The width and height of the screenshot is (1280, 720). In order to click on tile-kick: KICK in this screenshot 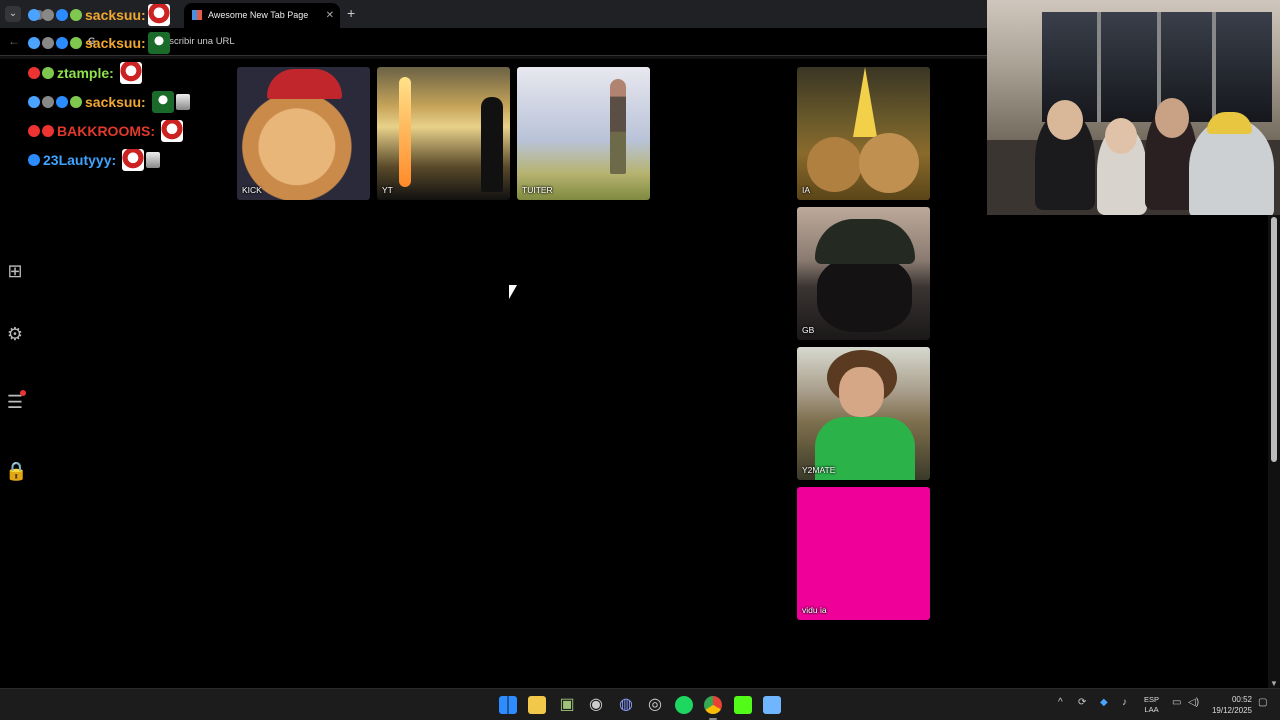, I will do `click(303, 133)`.